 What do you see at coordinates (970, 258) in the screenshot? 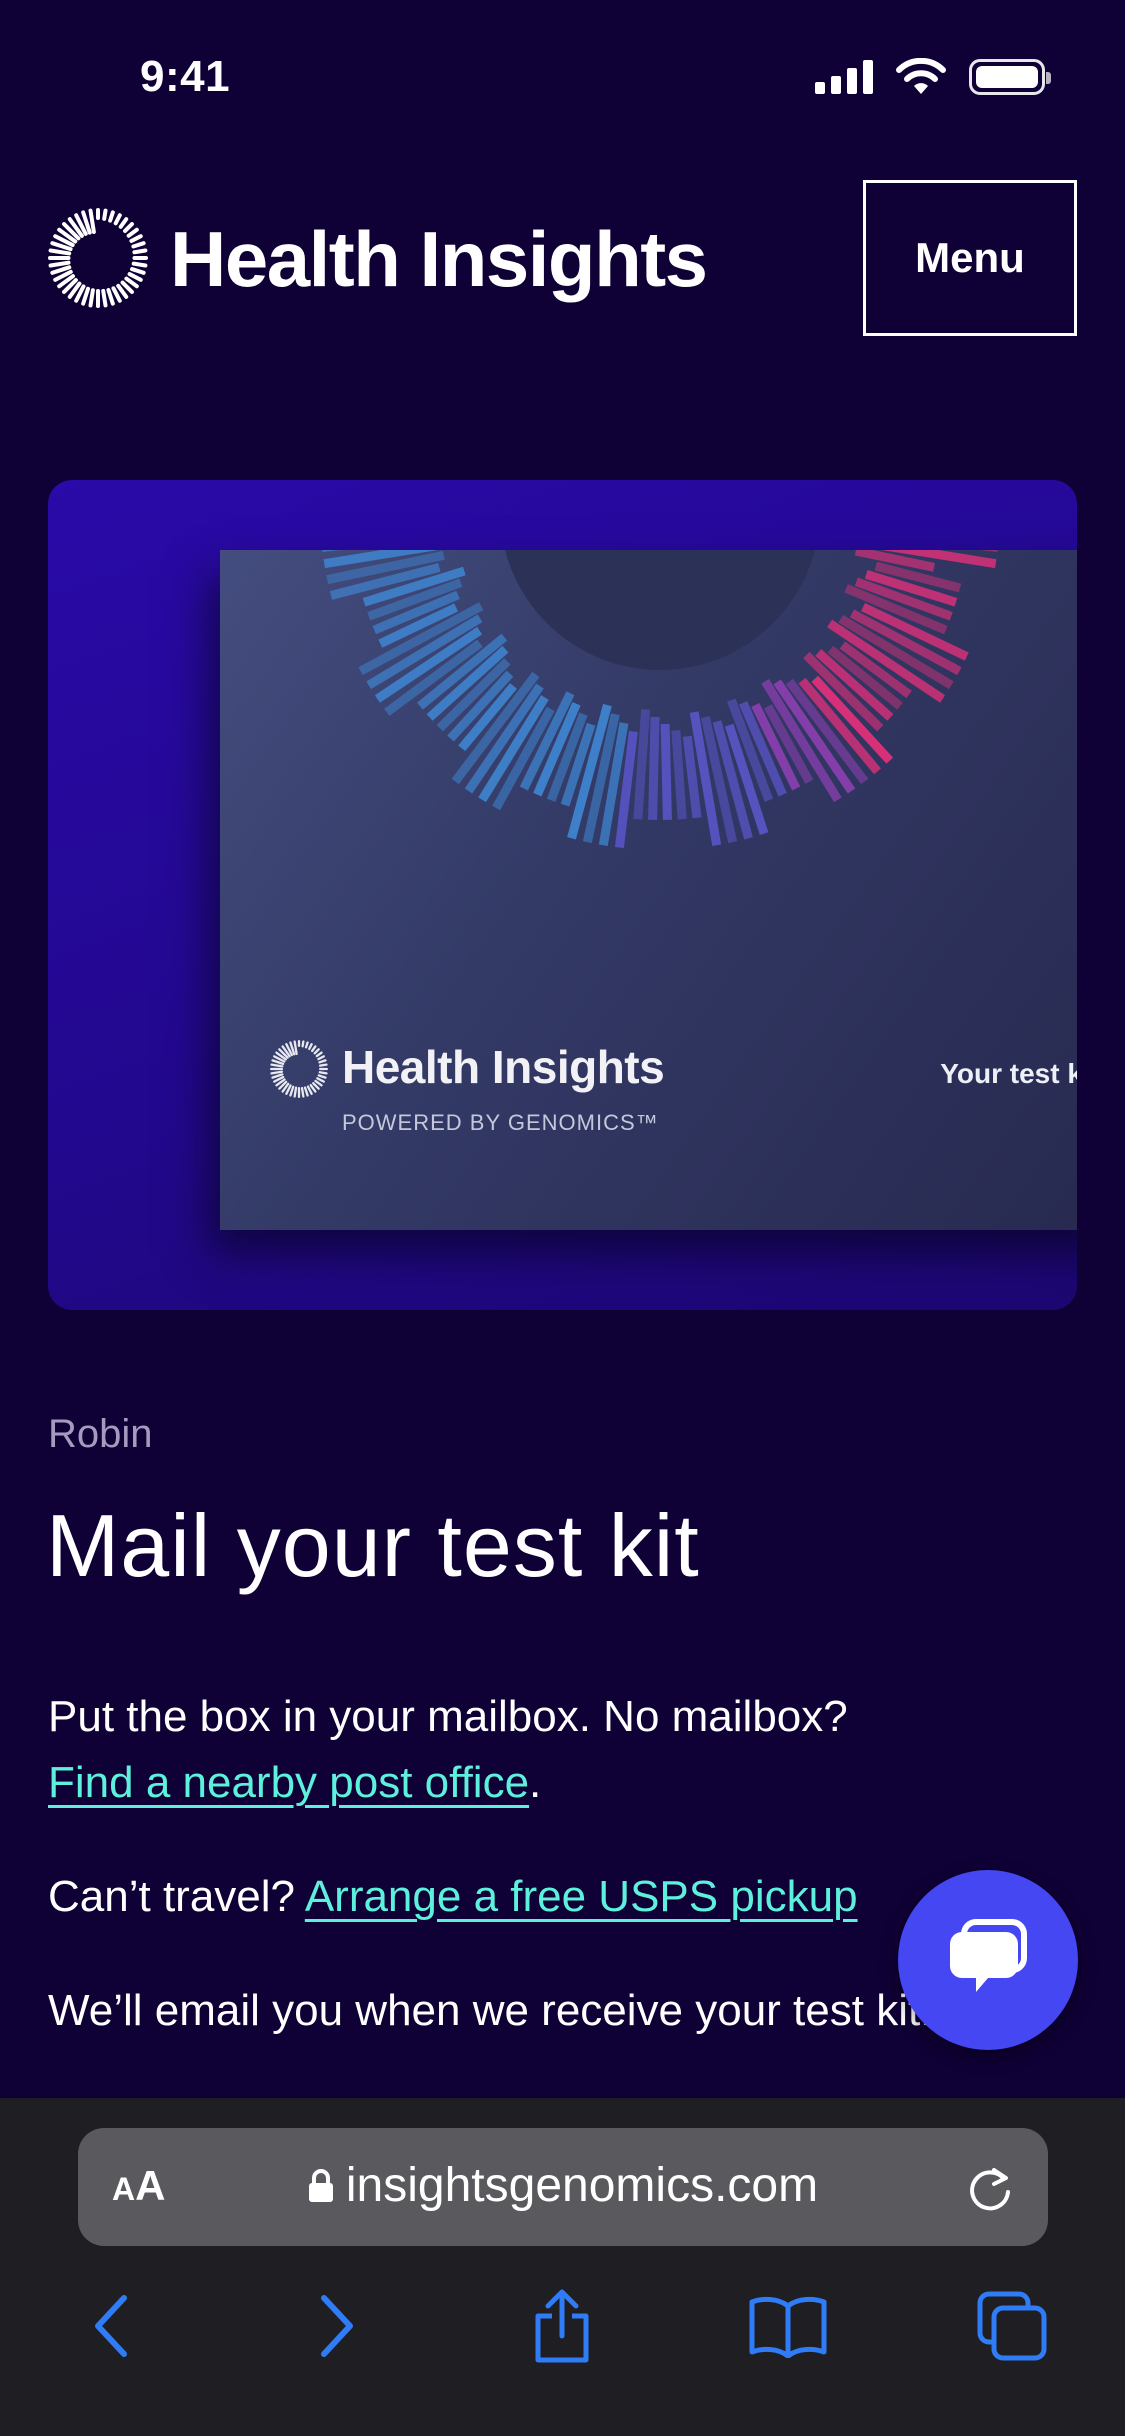
I see `menu-button: Menu` at bounding box center [970, 258].